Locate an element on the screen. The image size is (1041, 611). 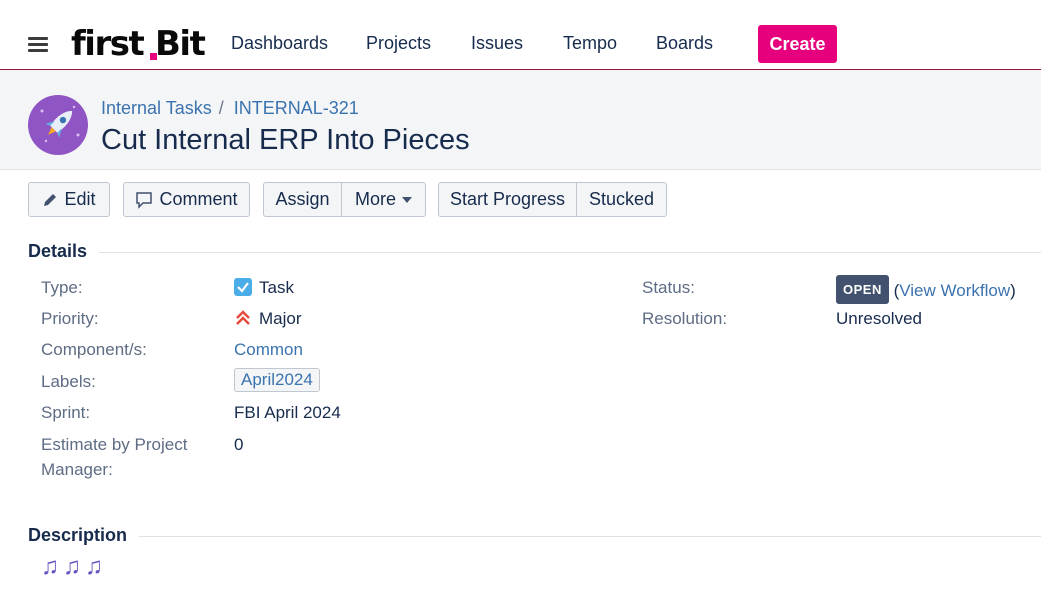
firstbit-logo-mark: first Bit is located at coordinates (139, 44).